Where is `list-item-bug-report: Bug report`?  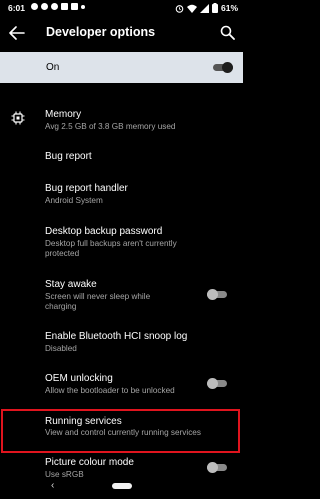
list-item-bug-report: Bug report is located at coordinates (121, 157).